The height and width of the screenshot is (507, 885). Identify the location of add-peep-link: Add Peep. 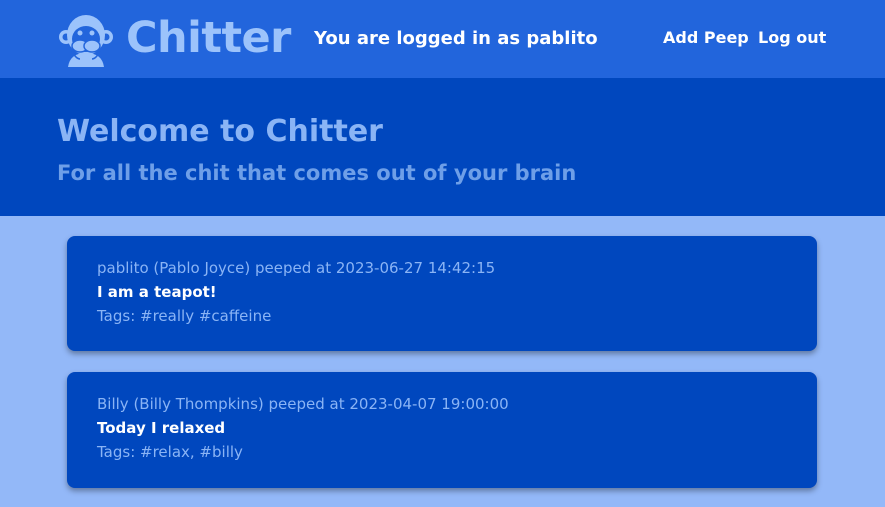
(706, 38).